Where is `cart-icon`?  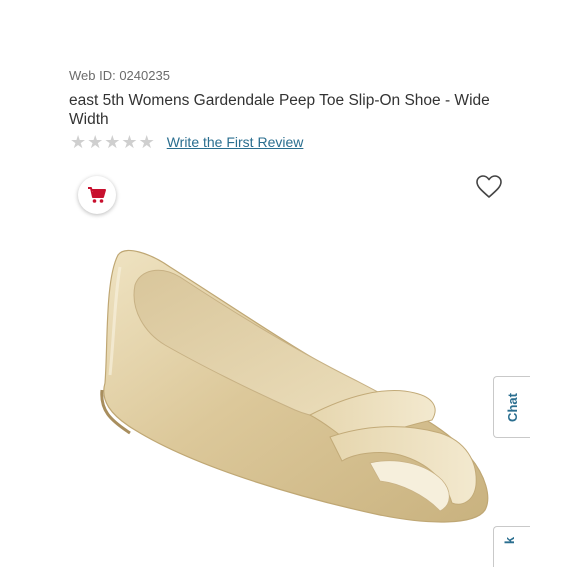
cart-icon is located at coordinates (97, 195).